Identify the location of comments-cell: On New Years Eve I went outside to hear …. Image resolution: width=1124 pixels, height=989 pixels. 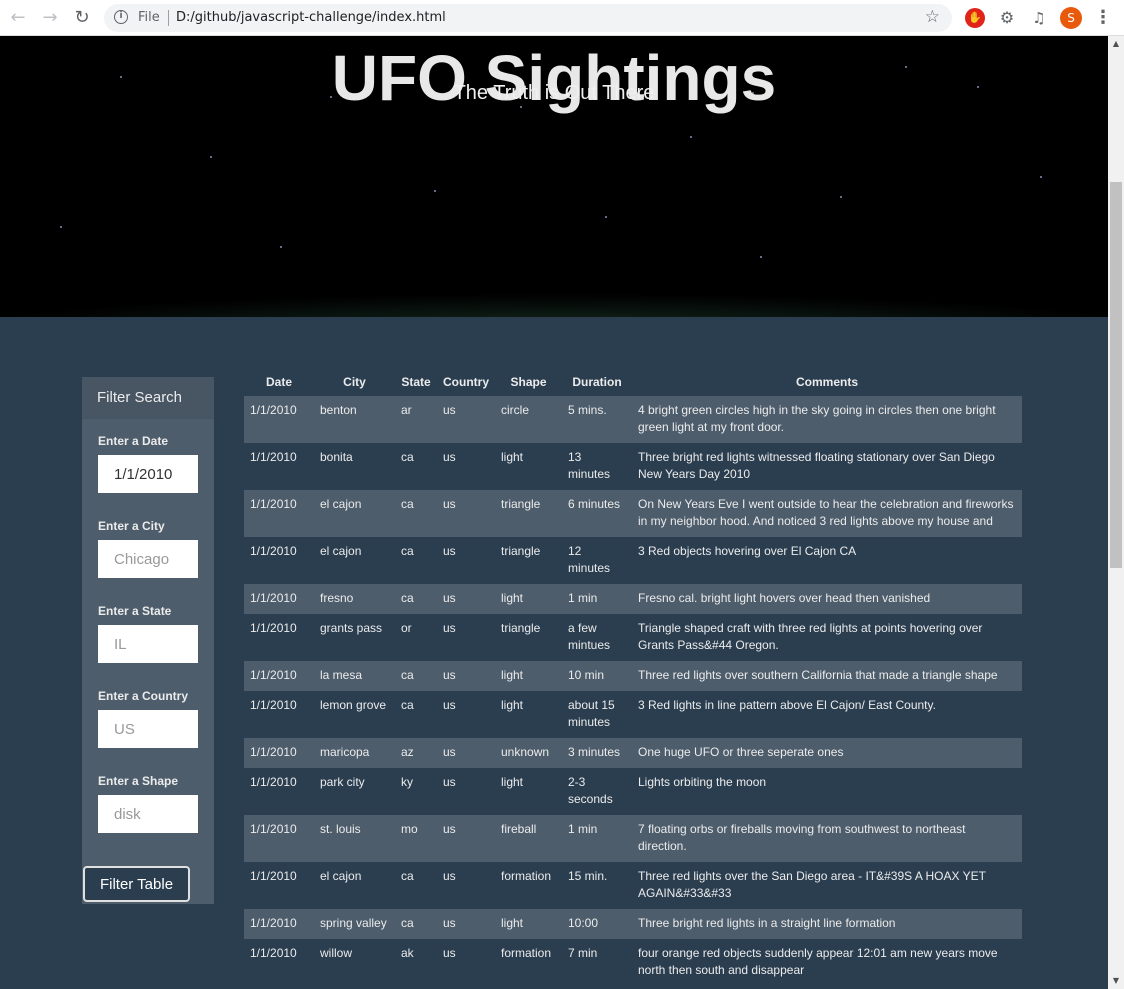
(826, 512).